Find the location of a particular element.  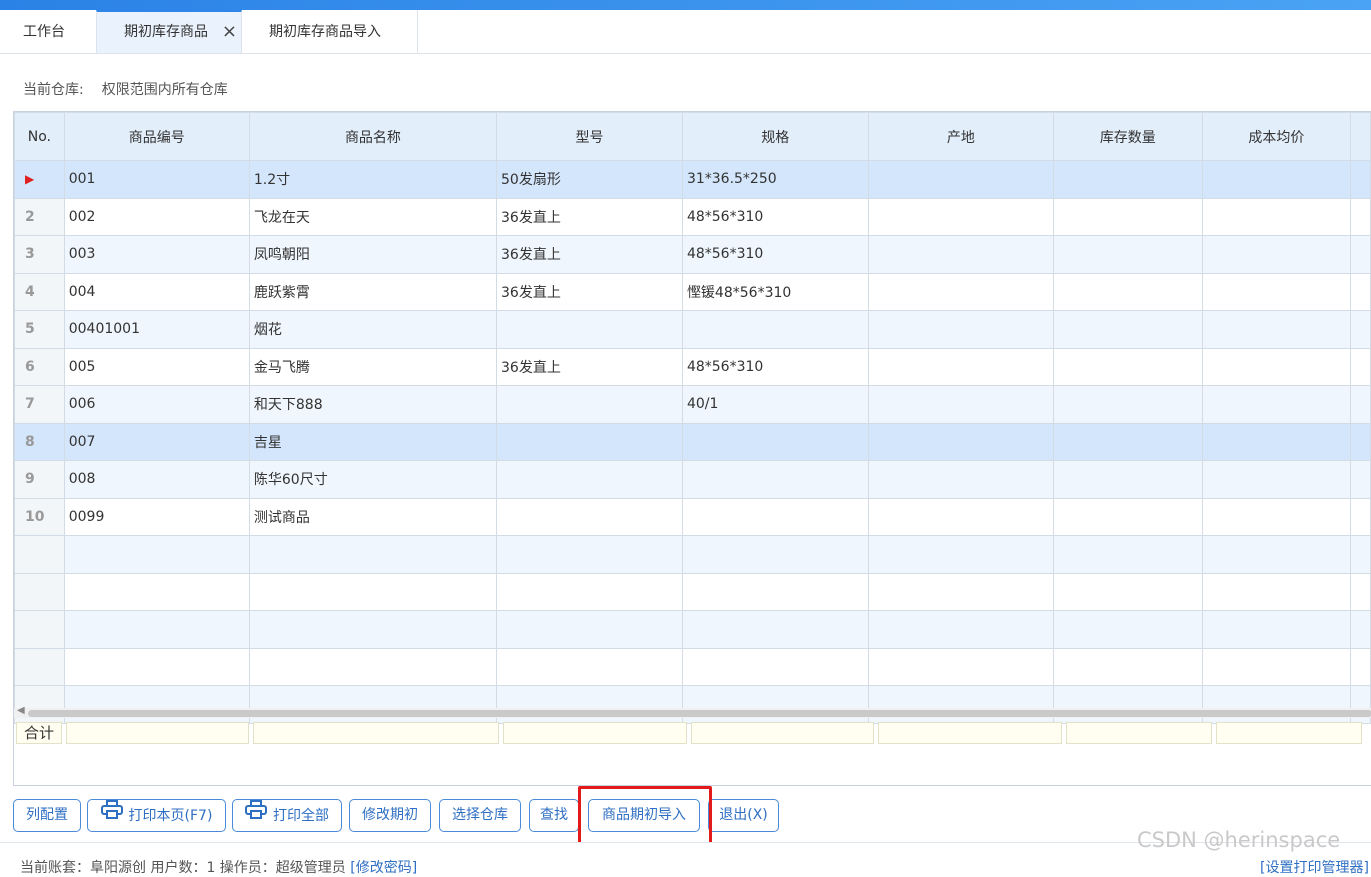

cell-code: 003 is located at coordinates (156, 254).